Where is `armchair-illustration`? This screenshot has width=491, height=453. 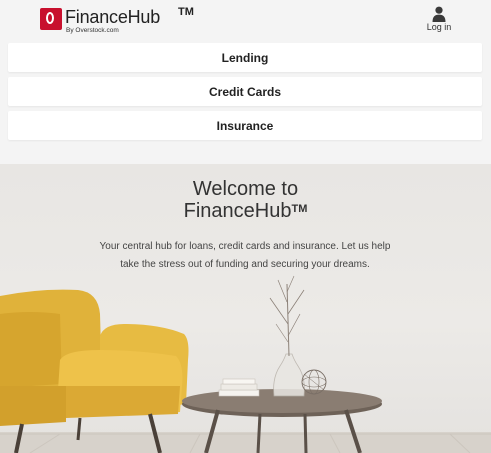
armchair-illustration is located at coordinates (94, 371).